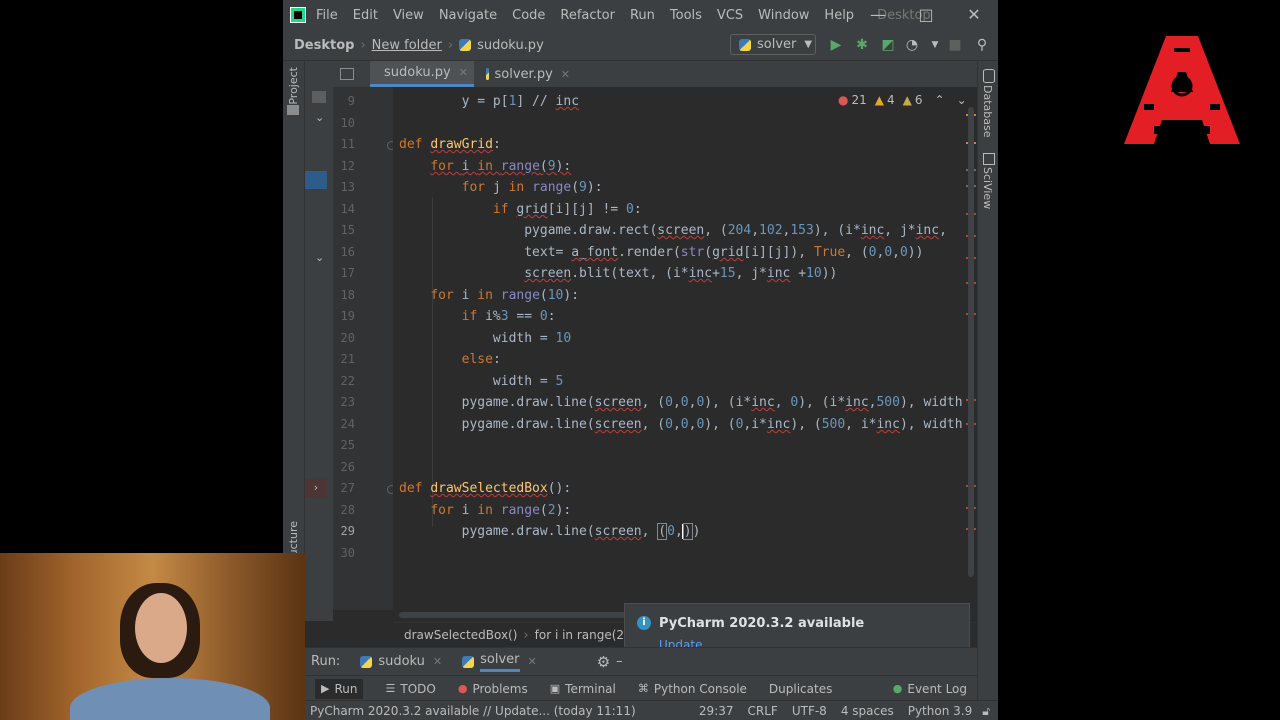 The image size is (1280, 720). I want to click on line-number-current: 29, so click(347, 531).